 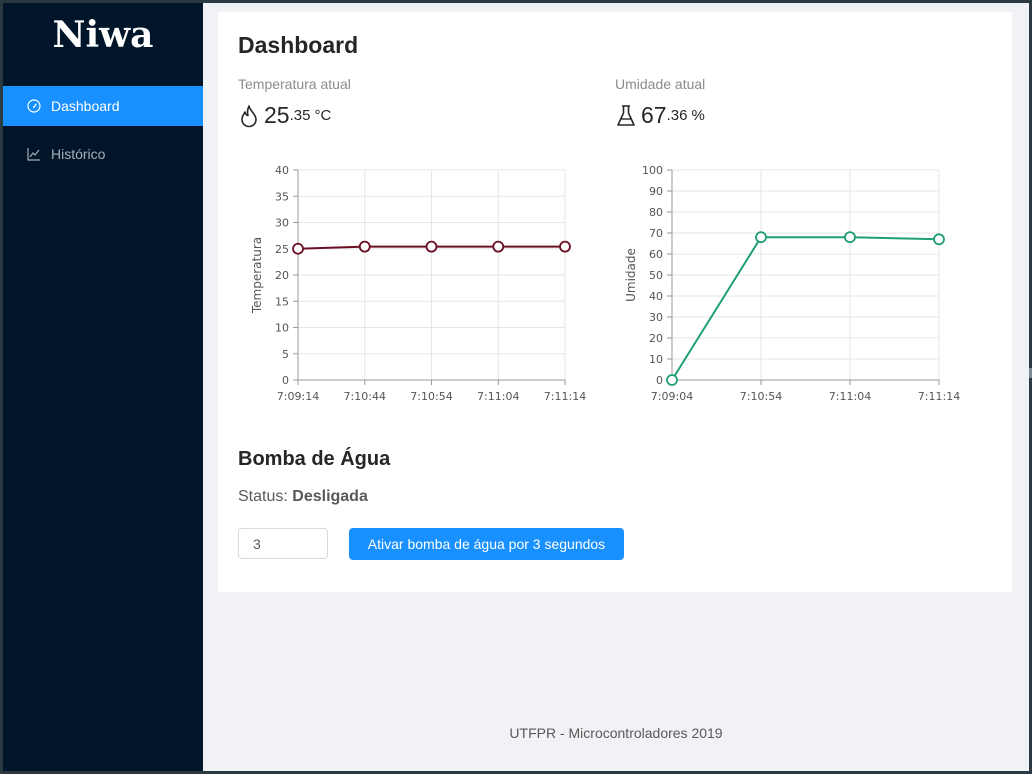 What do you see at coordinates (294, 84) in the screenshot?
I see `temperature-label: Temperatura atual` at bounding box center [294, 84].